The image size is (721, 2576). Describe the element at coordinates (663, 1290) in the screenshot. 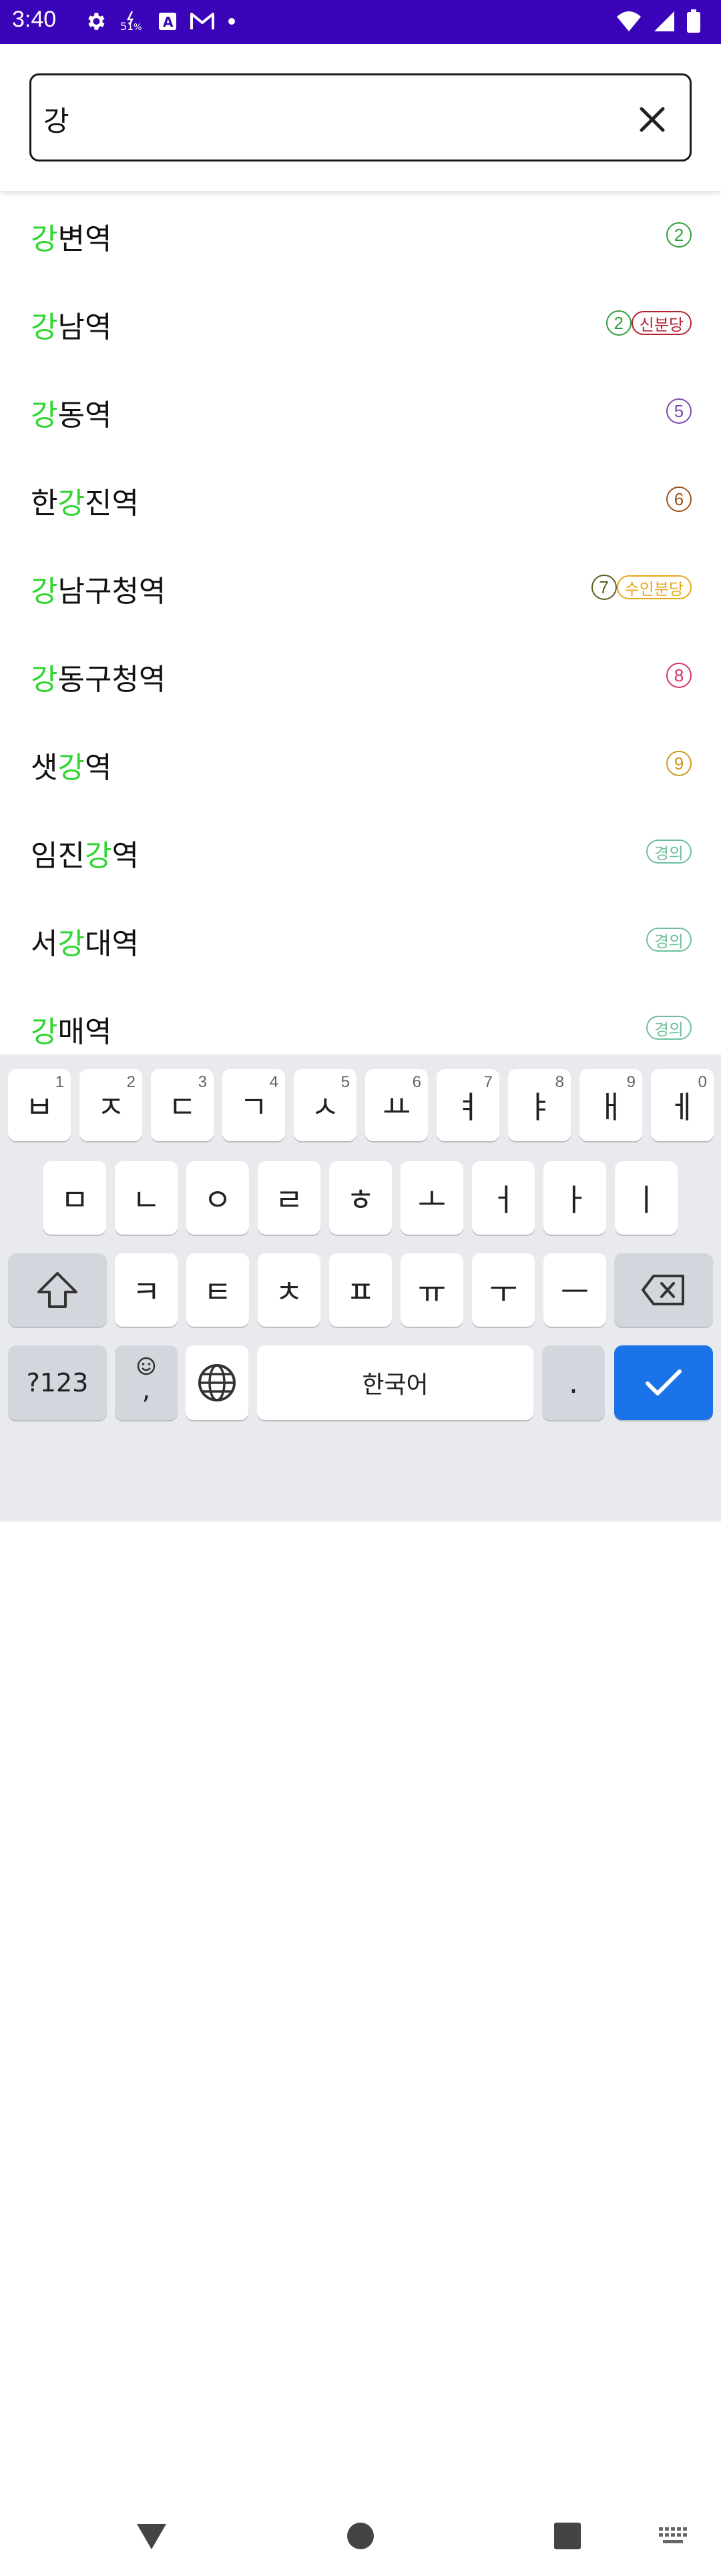

I see `backspace-key` at that location.